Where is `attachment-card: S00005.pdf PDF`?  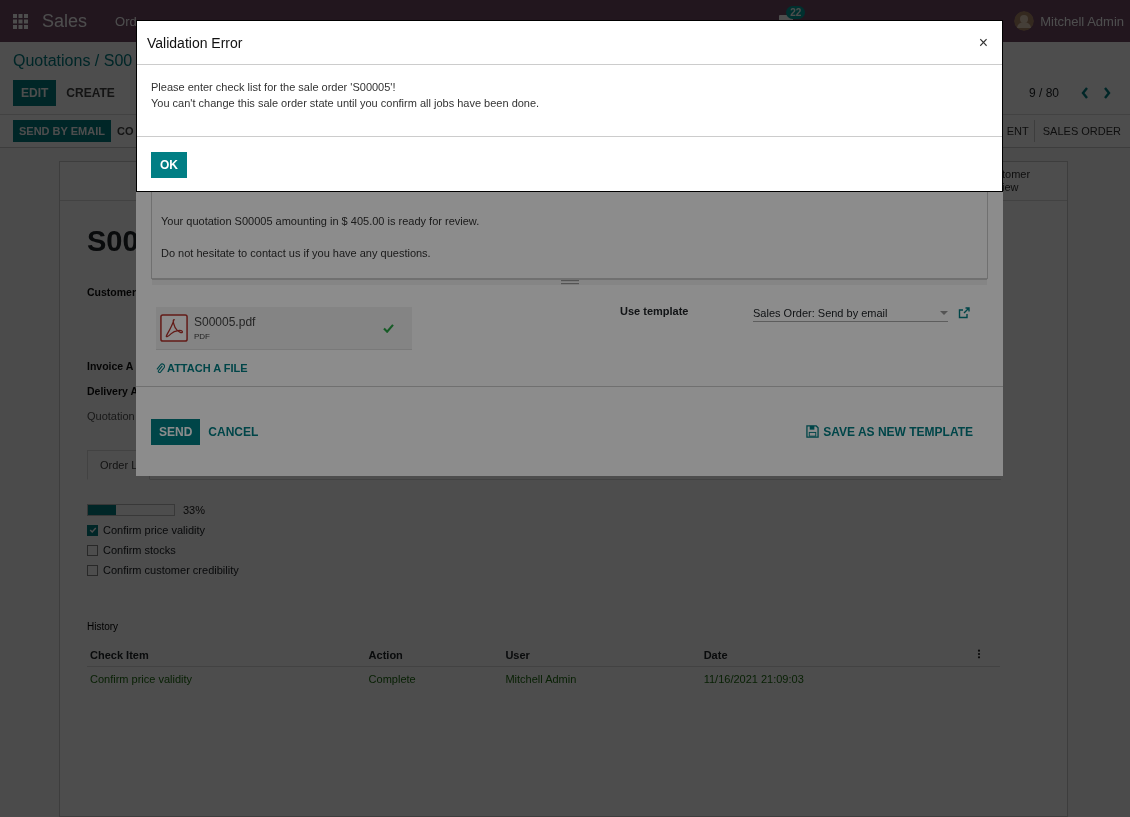
attachment-card: S00005.pdf PDF is located at coordinates (284, 328).